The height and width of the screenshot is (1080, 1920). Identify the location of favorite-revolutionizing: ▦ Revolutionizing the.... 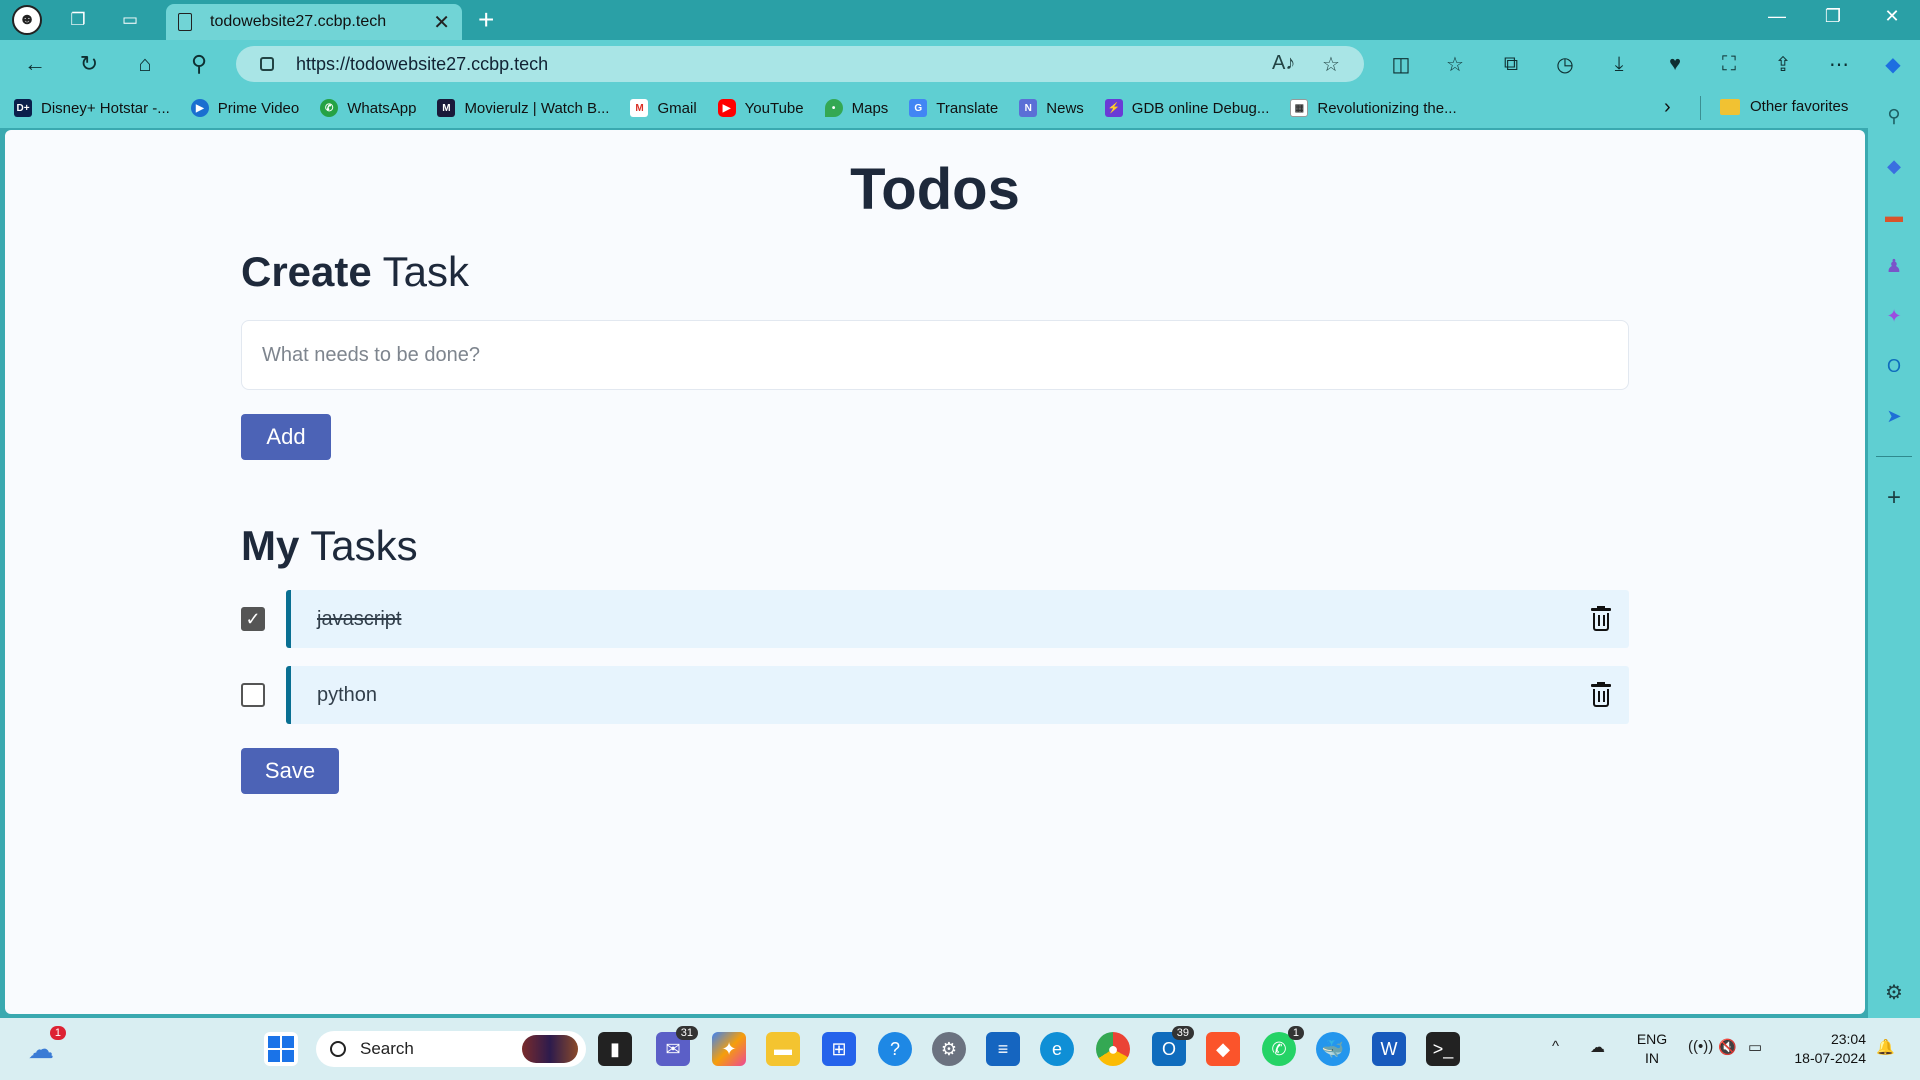
(1373, 108).